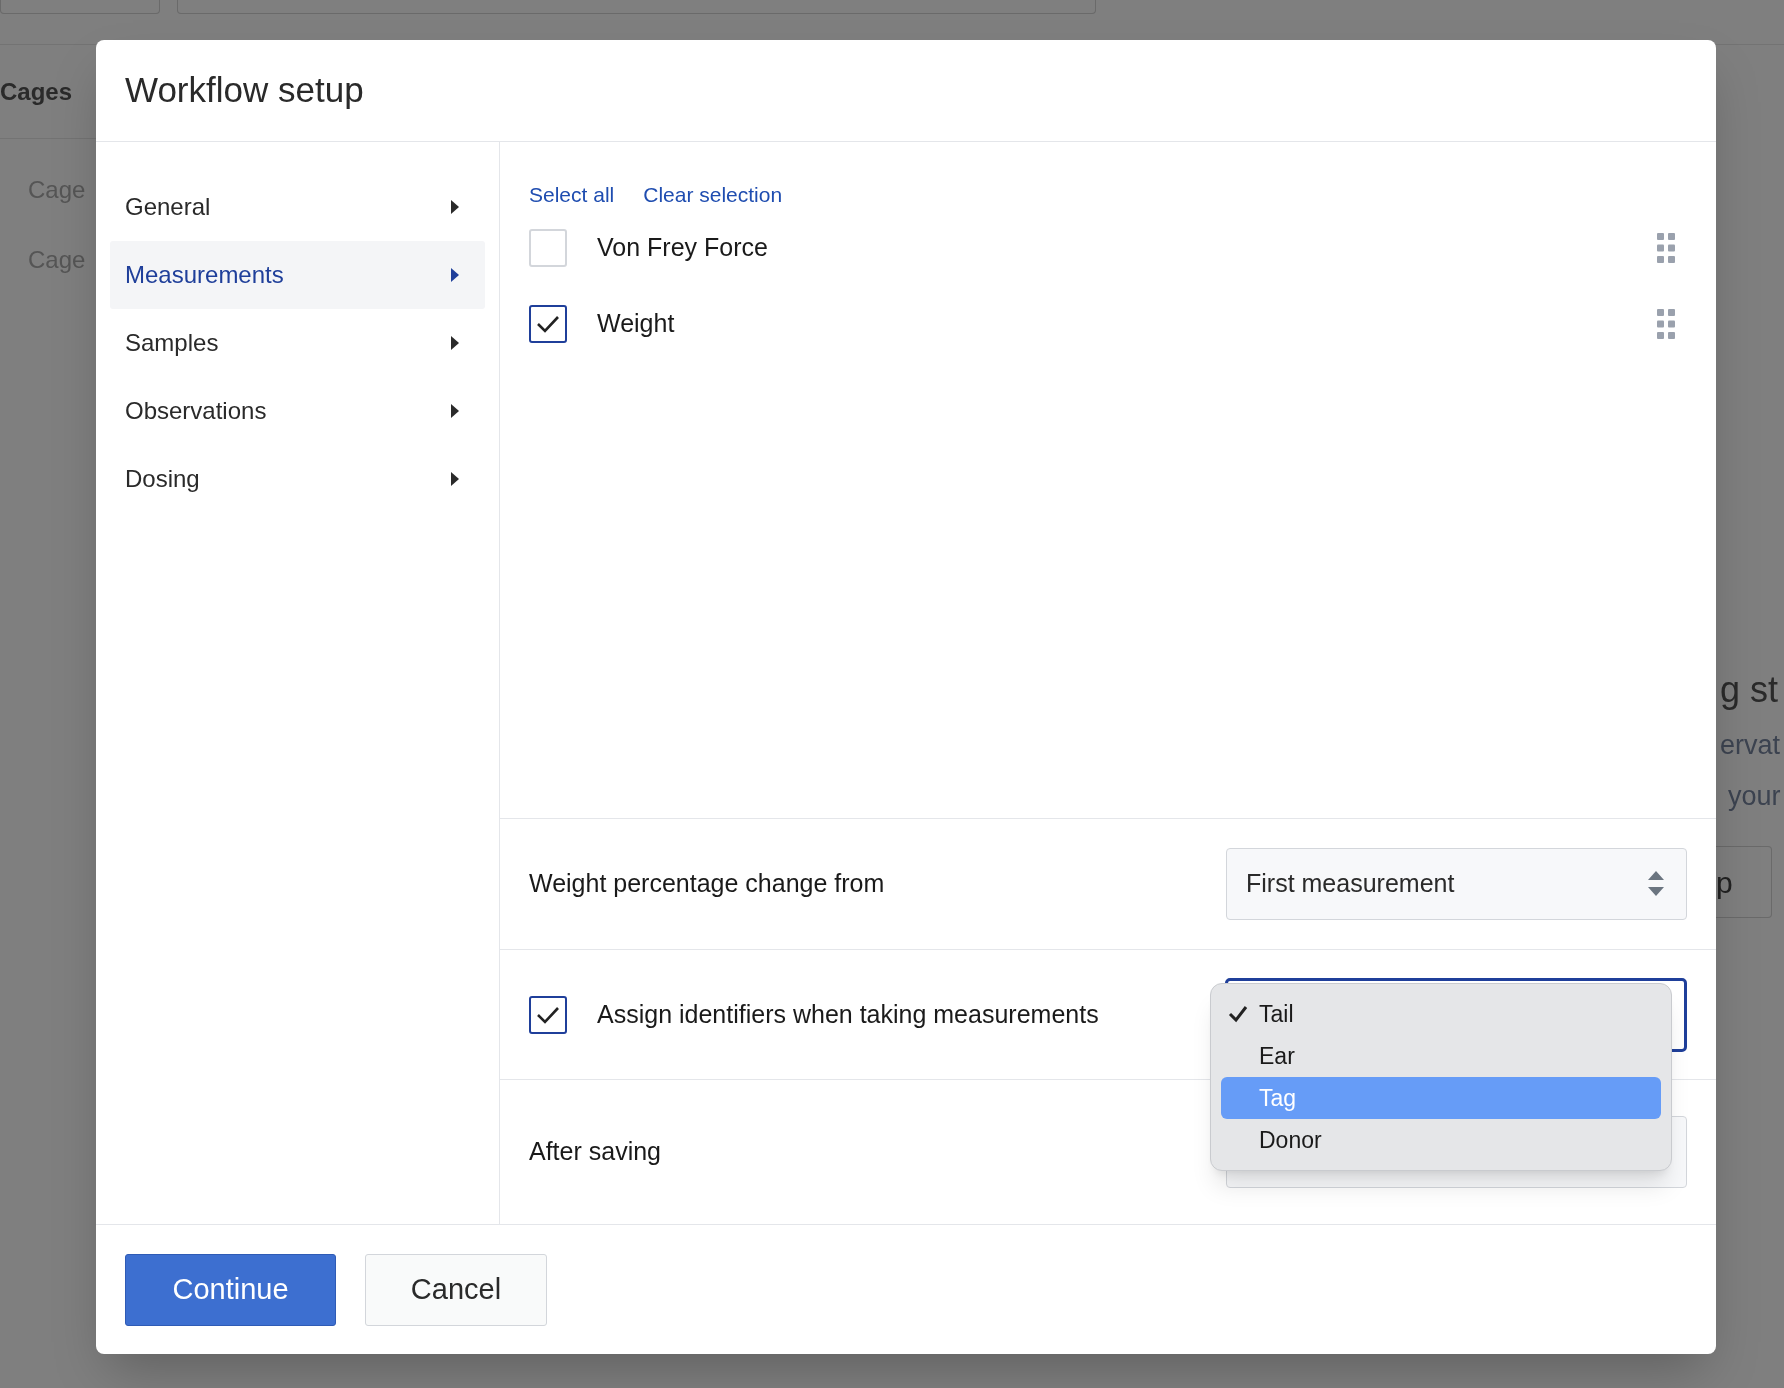  Describe the element at coordinates (595, 1152) in the screenshot. I see `setting-label: After saving` at that location.